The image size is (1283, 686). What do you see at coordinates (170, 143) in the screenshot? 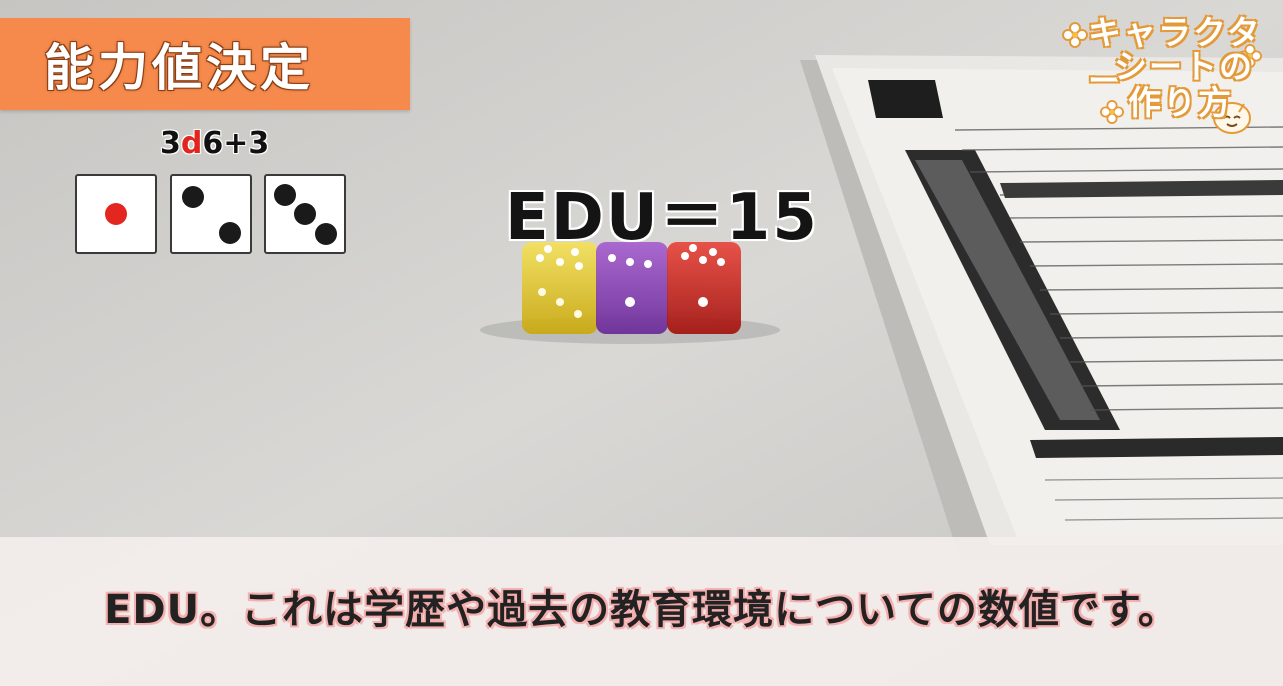
I see `formula-prefix: 3` at bounding box center [170, 143].